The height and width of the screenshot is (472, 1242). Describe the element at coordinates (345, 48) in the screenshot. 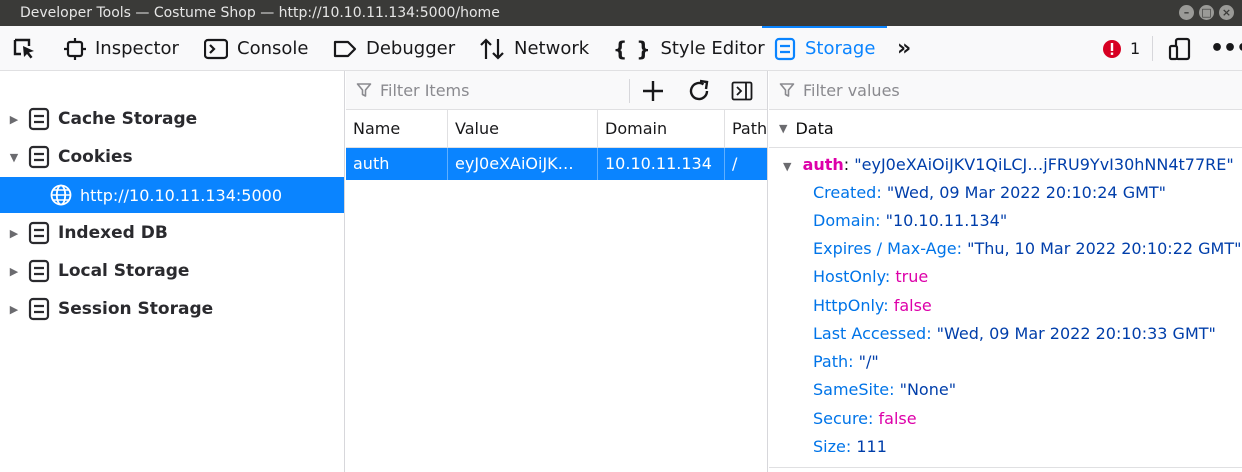

I see `debugger-icon` at that location.